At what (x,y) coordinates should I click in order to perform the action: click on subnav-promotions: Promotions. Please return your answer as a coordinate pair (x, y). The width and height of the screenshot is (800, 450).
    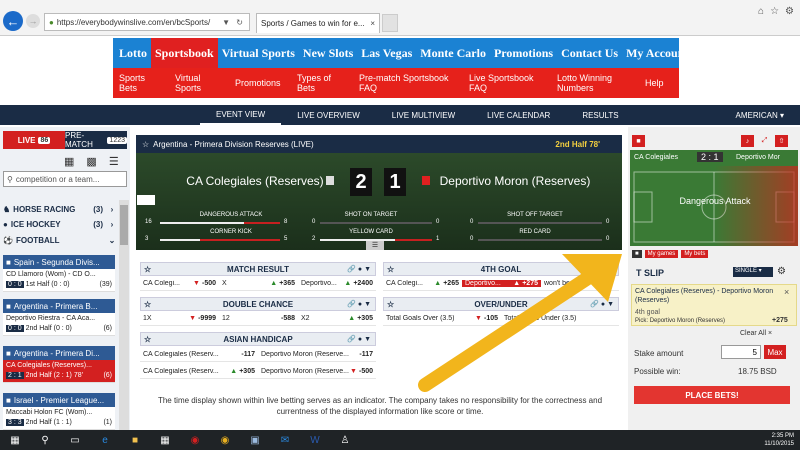
    Looking at the image, I should click on (260, 83).